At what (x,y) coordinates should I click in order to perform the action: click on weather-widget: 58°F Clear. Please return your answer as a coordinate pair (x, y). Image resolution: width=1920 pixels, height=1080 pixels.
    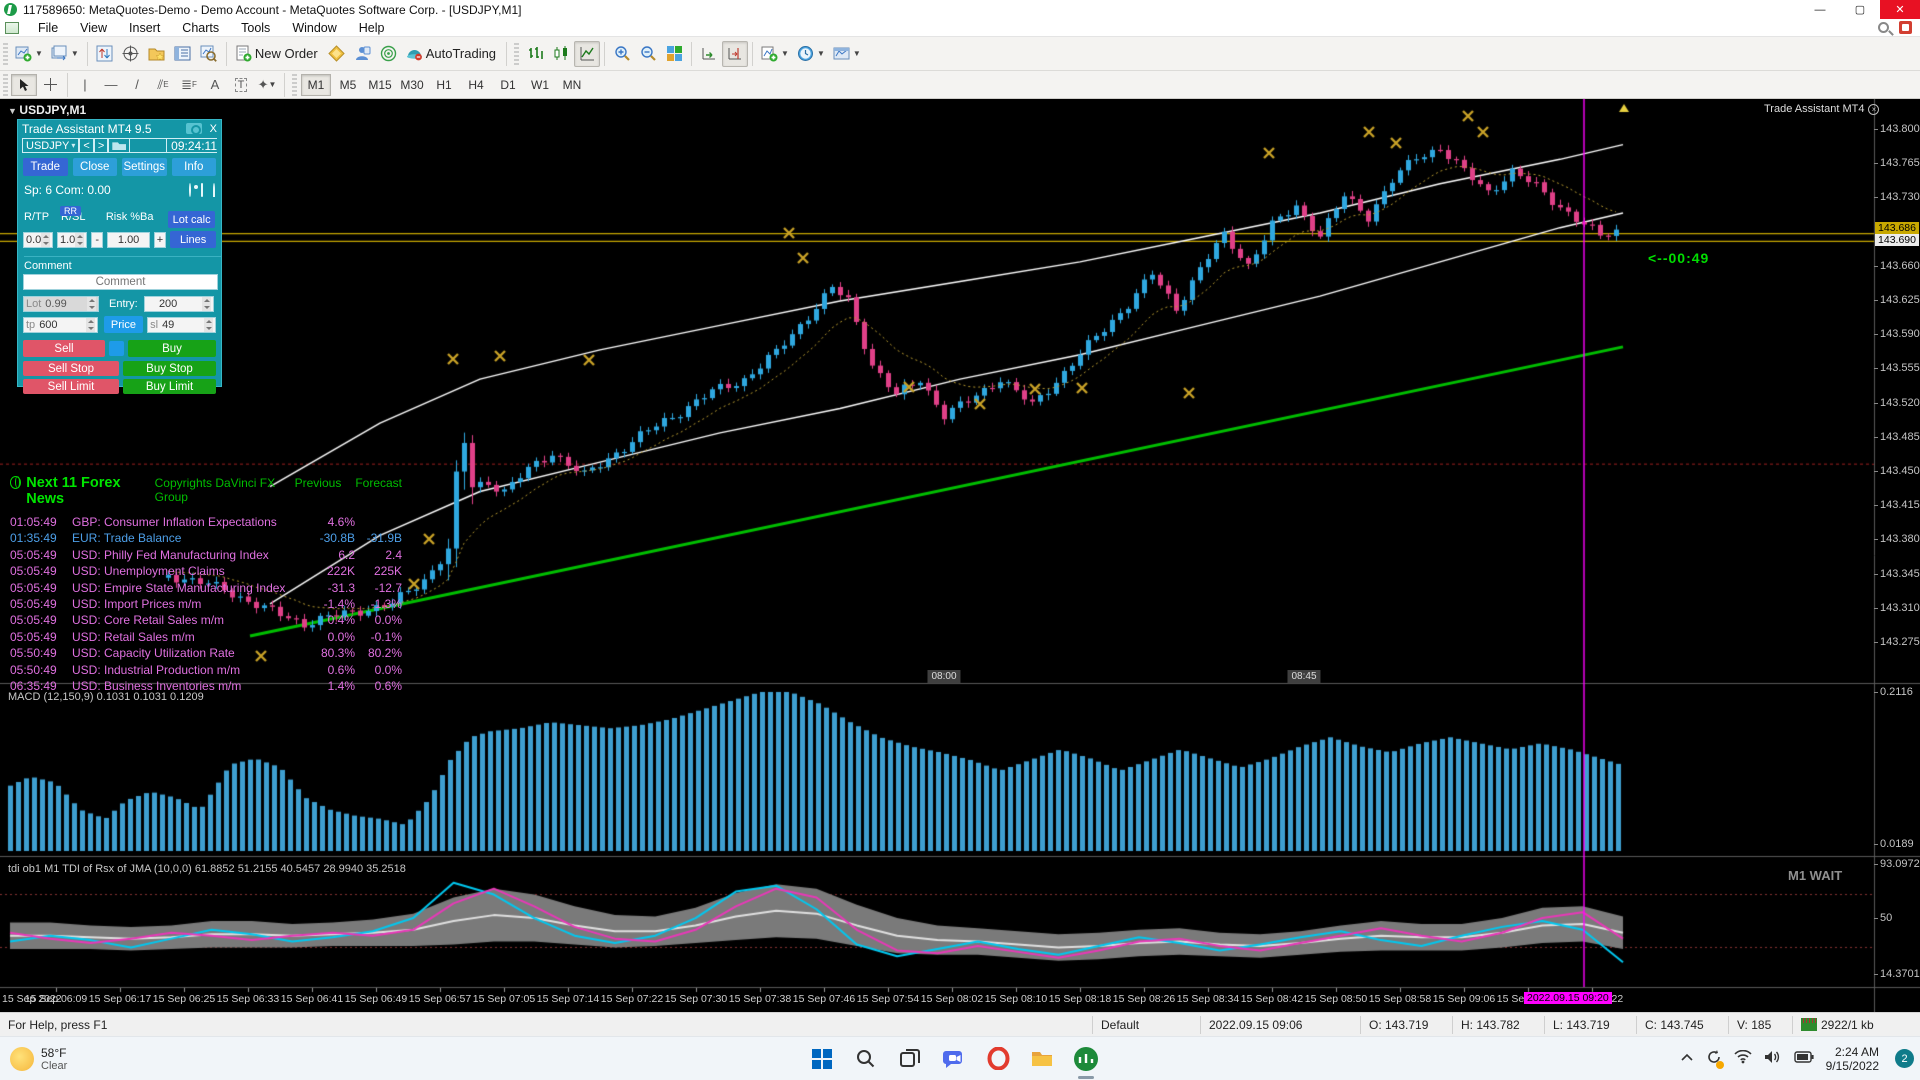
    Looking at the image, I should click on (120, 1059).